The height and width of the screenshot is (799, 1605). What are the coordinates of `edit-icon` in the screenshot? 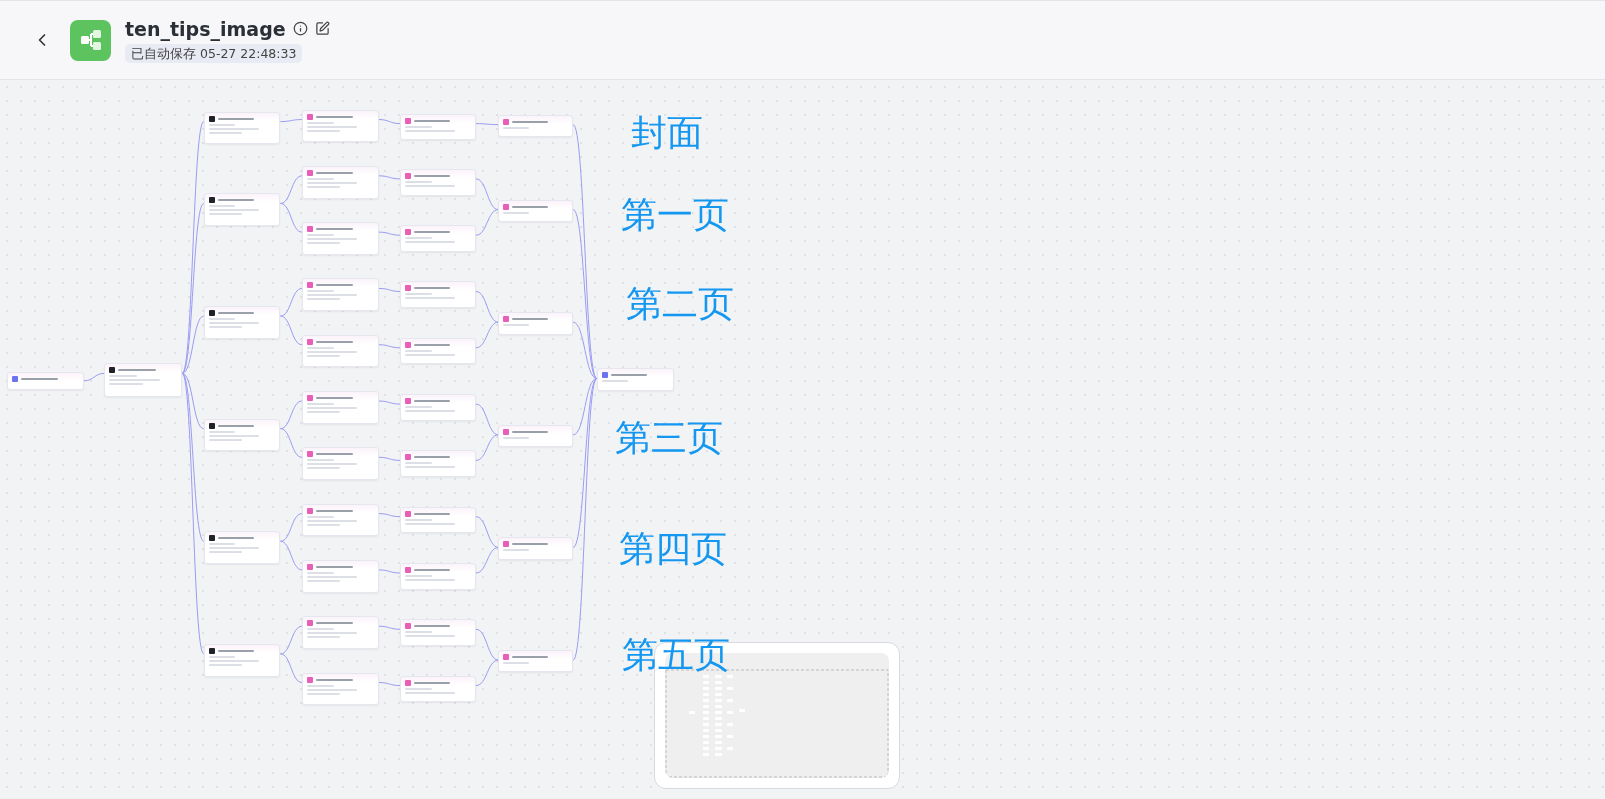 It's located at (322, 28).